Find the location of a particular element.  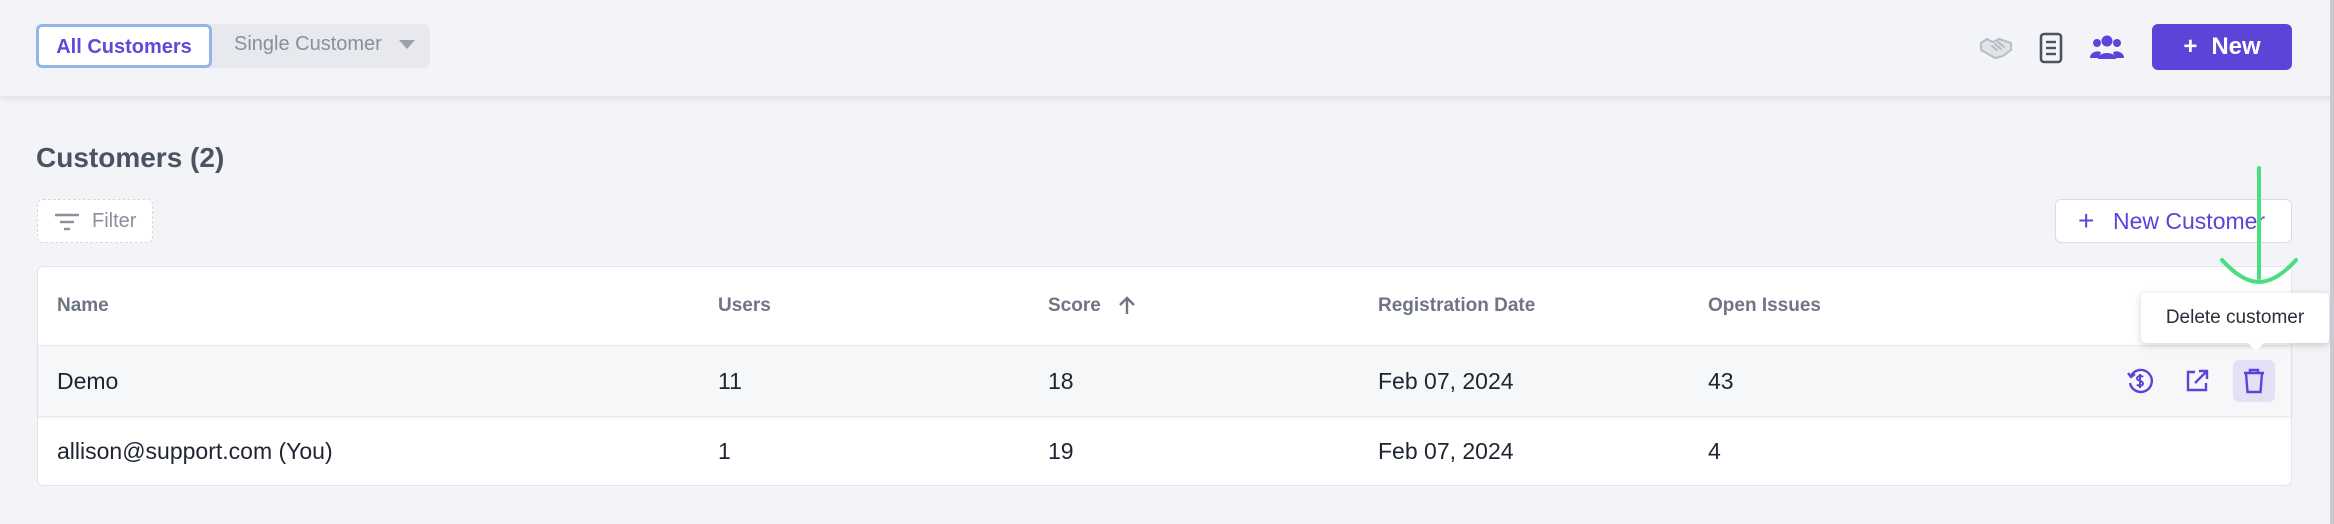

users-icon is located at coordinates (2107, 48).